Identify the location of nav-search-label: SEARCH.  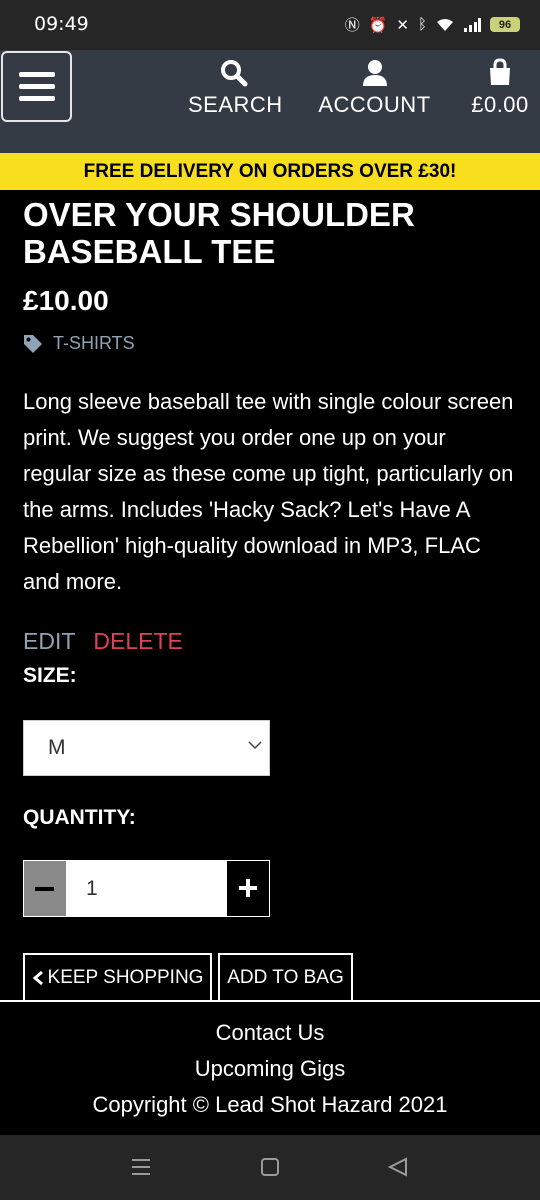
(235, 104).